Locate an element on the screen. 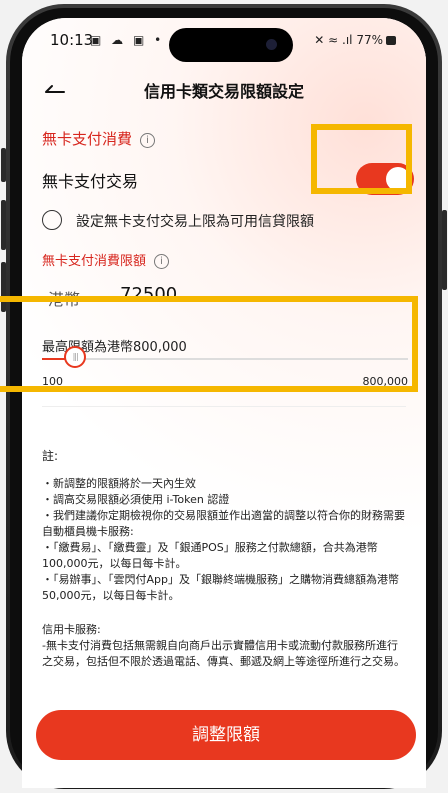 The width and height of the screenshot is (448, 793). status-right-icons: ✕ ≈ .ıl 77% is located at coordinates (355, 40).